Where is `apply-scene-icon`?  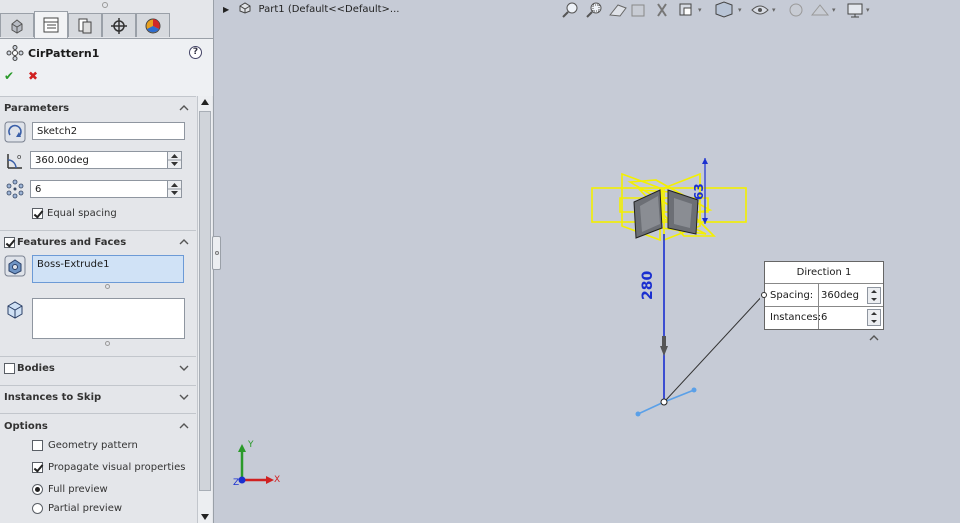
apply-scene-icon is located at coordinates (820, 10).